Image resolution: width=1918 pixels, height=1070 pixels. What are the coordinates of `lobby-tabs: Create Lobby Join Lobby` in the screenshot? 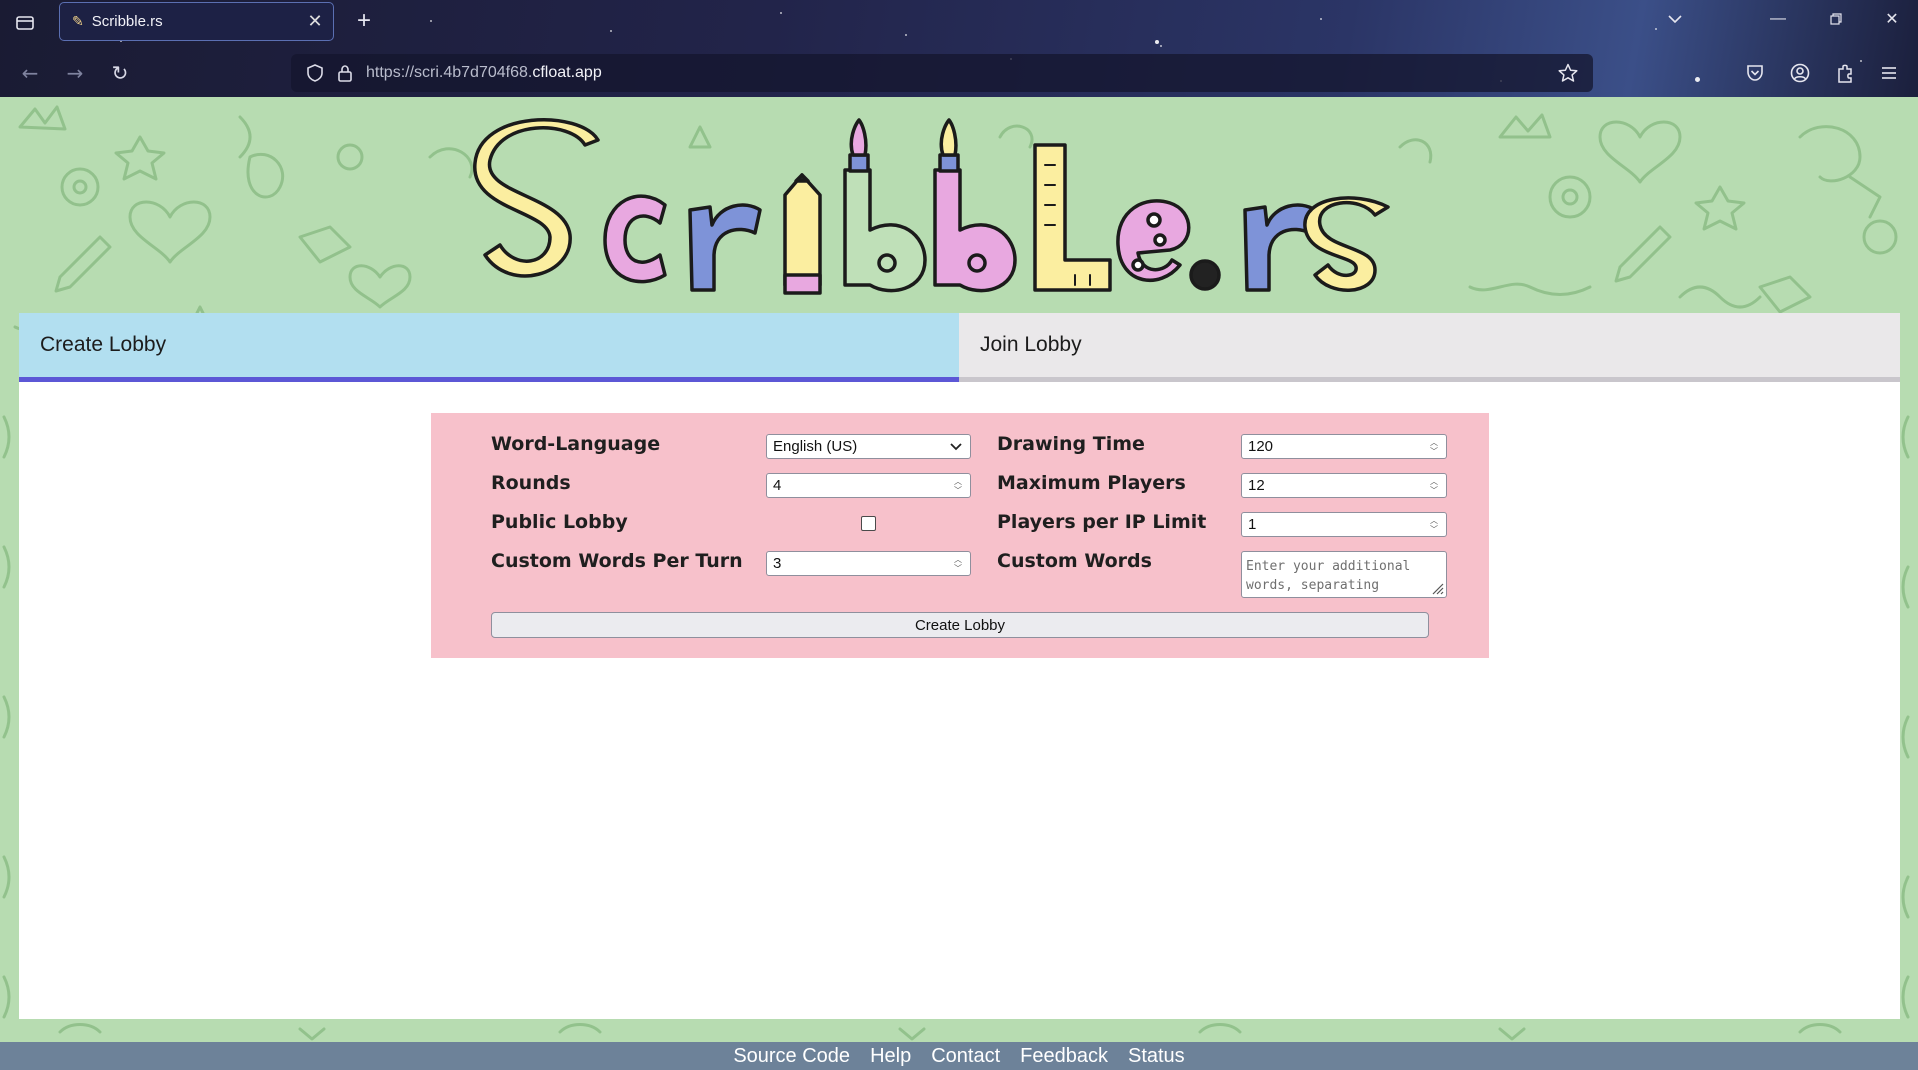 It's located at (959, 347).